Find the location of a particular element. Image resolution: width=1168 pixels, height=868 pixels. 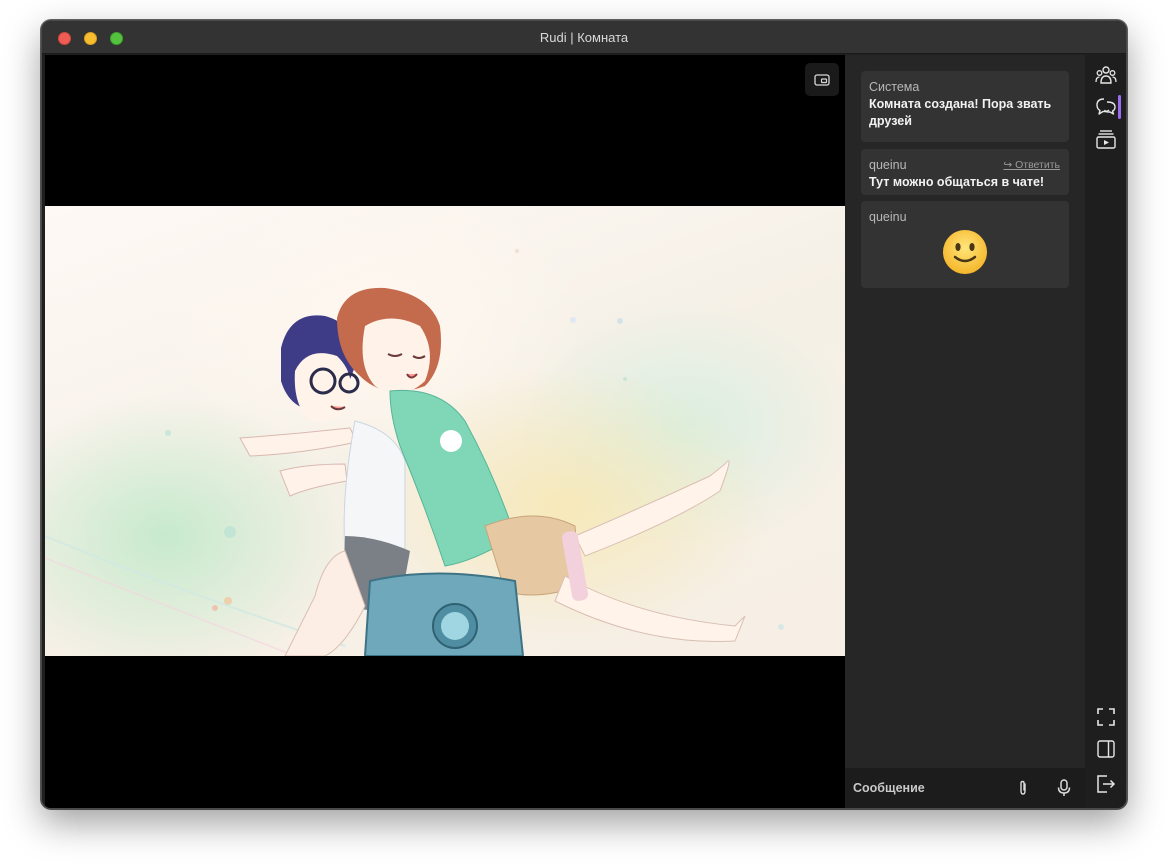

attach-button is located at coordinates (1023, 790).